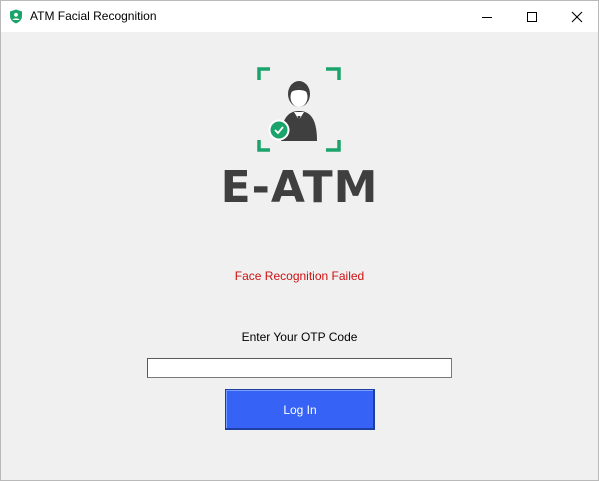 The height and width of the screenshot is (481, 599). What do you see at coordinates (300, 409) in the screenshot?
I see `login-button: Log In` at bounding box center [300, 409].